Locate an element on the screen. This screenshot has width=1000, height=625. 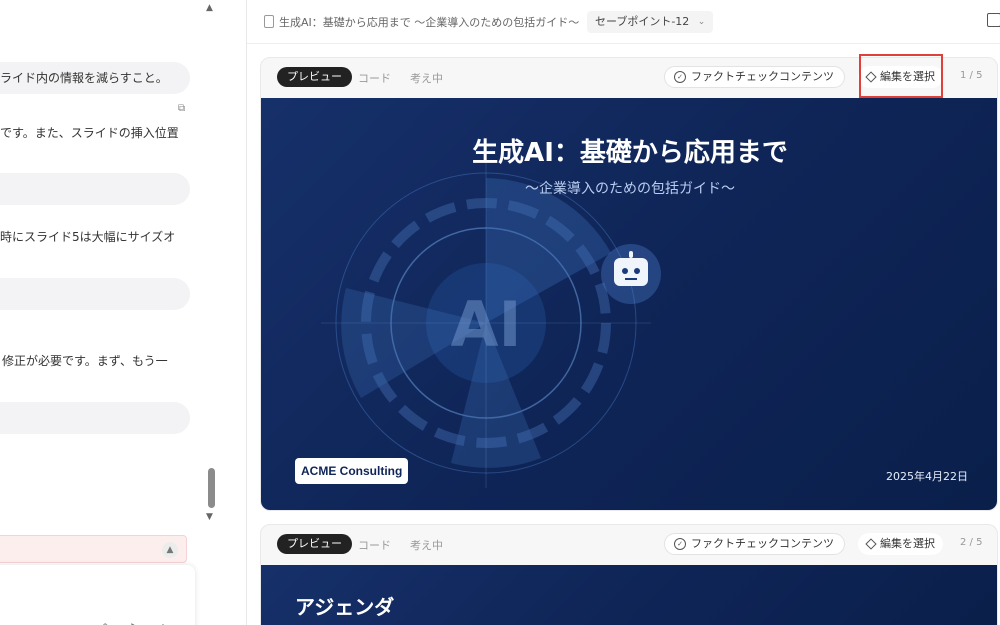
slide-preview: アジェンダ is located at coordinates (629, 595).